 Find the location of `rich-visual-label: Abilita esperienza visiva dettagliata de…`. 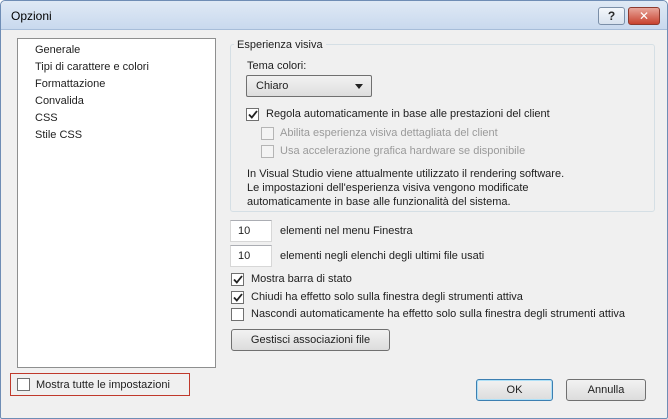

rich-visual-label: Abilita esperienza visiva dettagliata de… is located at coordinates (389, 133).